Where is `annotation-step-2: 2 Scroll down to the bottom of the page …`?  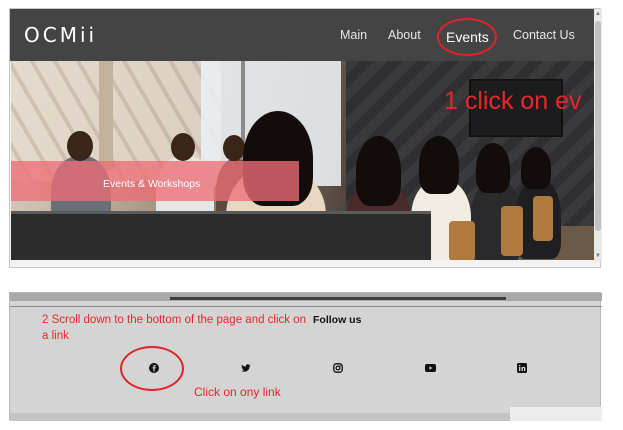
annotation-step-2: 2 Scroll down to the bottom of the page … is located at coordinates (174, 328).